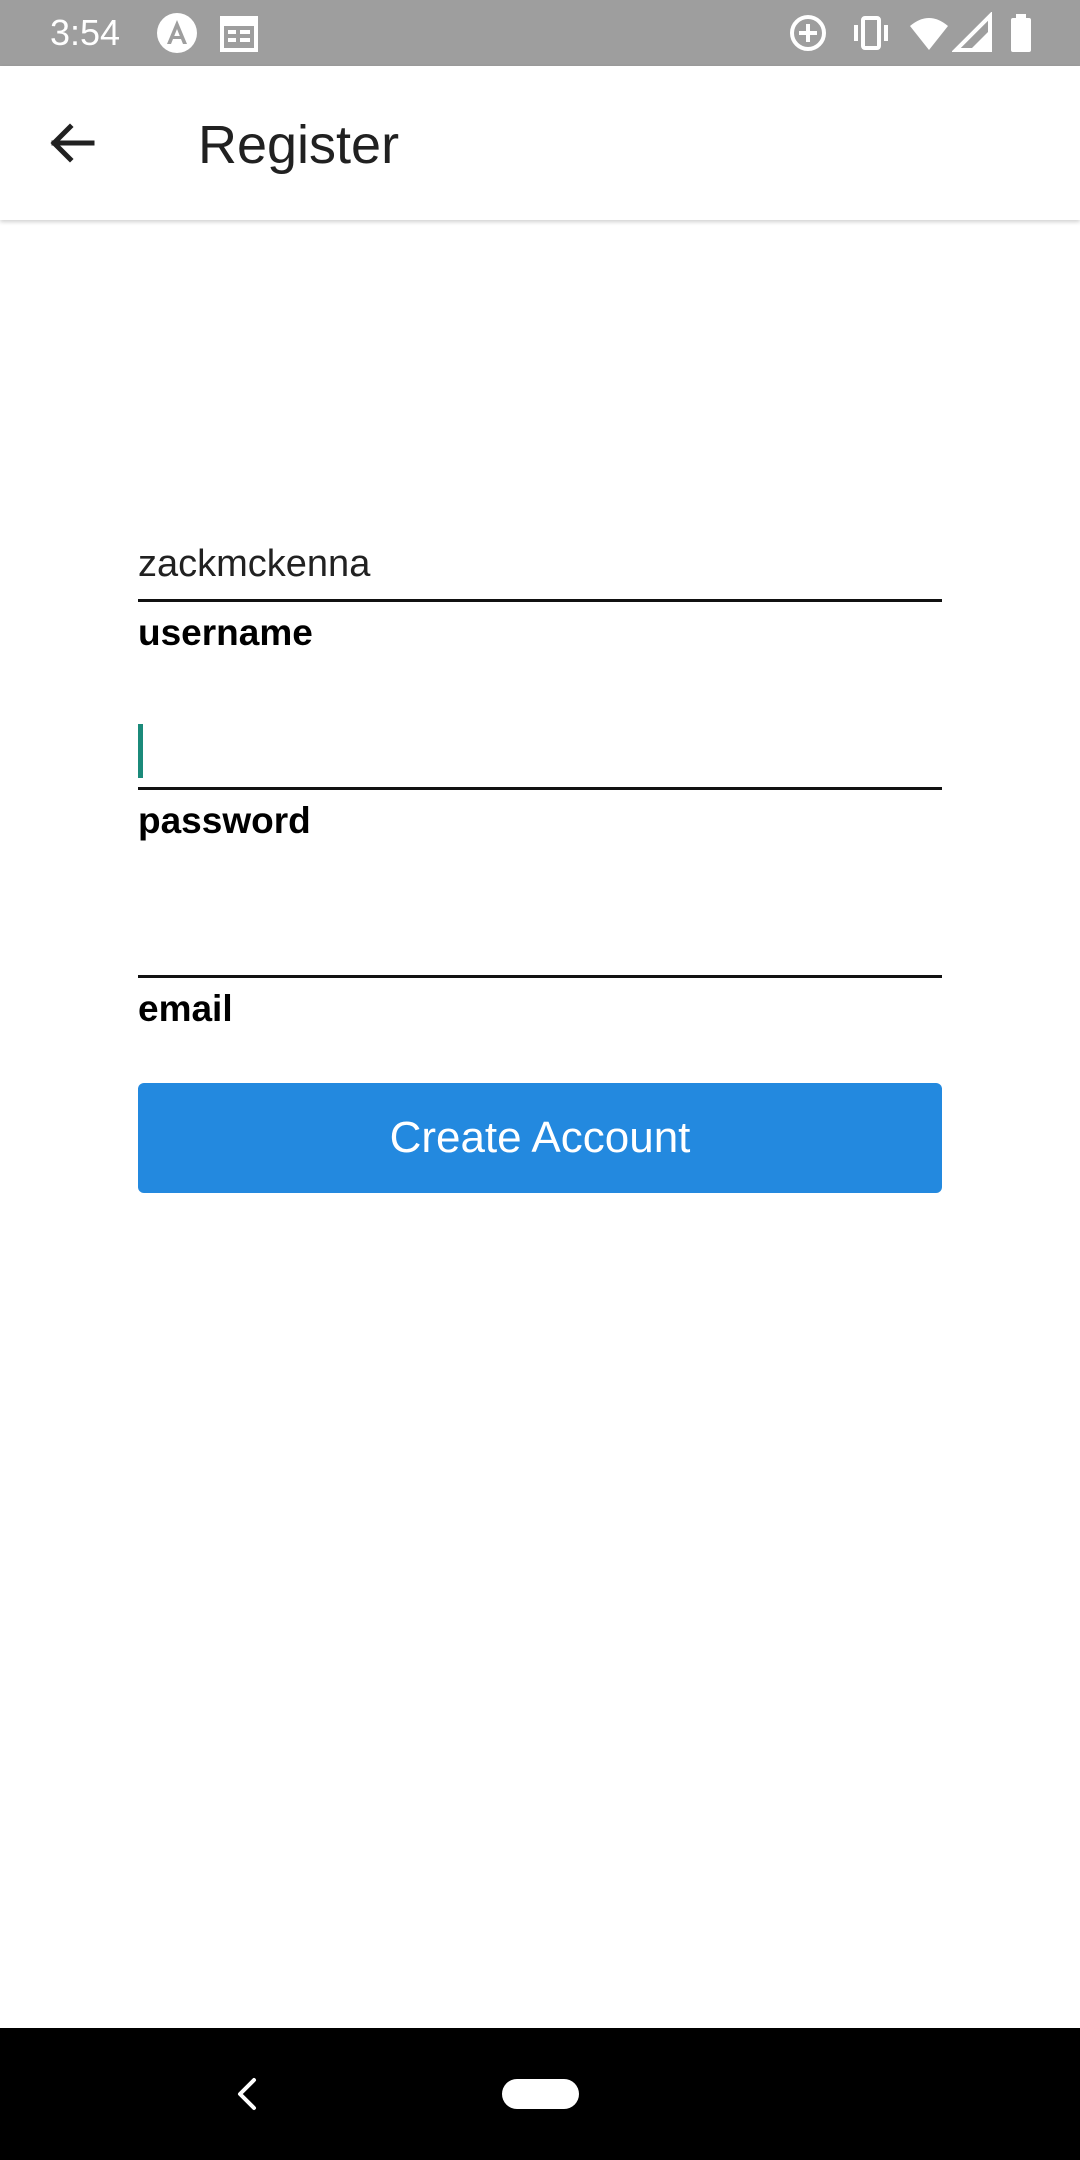  What do you see at coordinates (85, 32) in the screenshot?
I see `status-time: 3:54` at bounding box center [85, 32].